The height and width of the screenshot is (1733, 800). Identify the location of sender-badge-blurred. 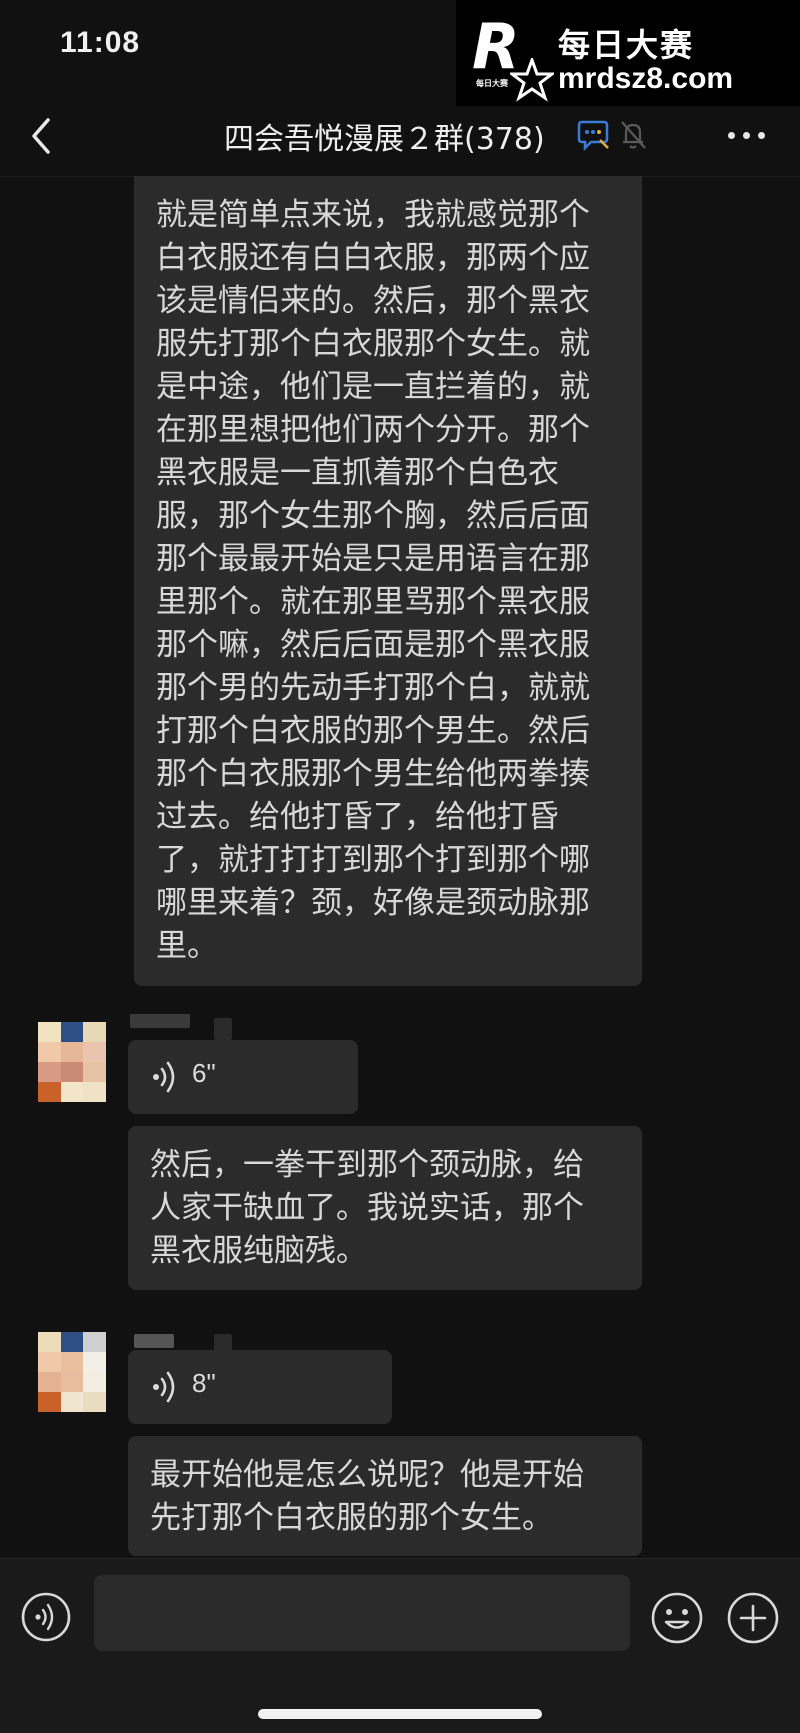
(223, 1029).